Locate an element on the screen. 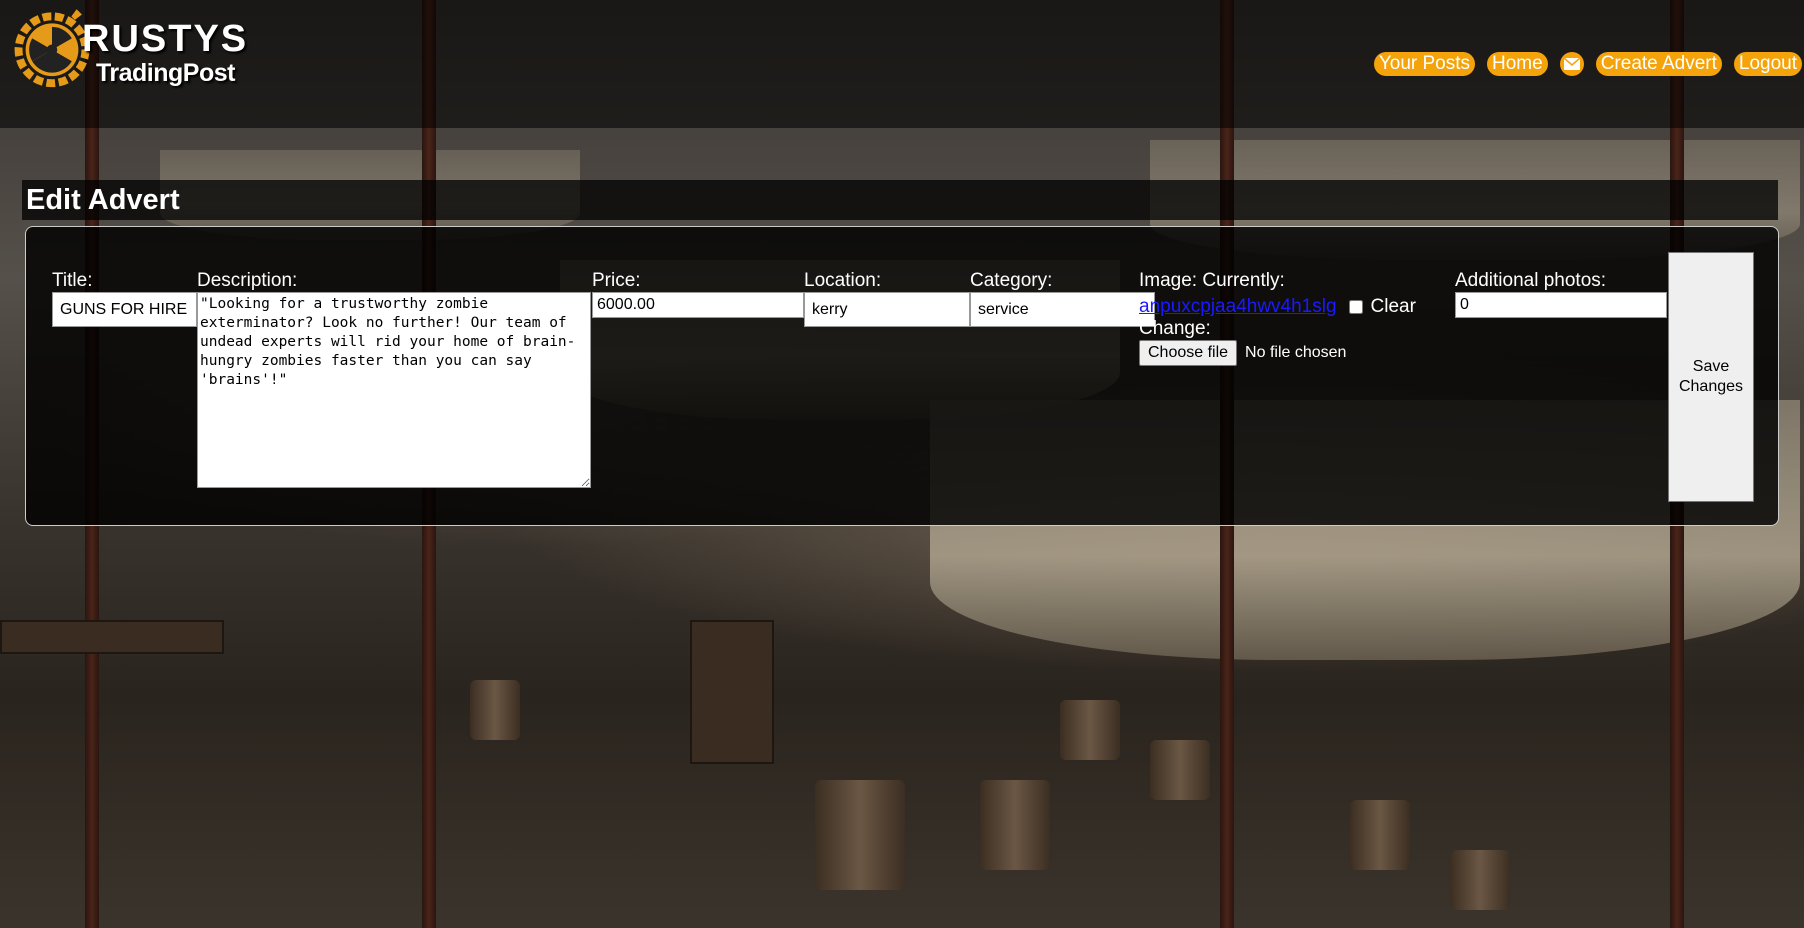 This screenshot has width=1804, height=928. nav-logout: Logout is located at coordinates (1767, 64).